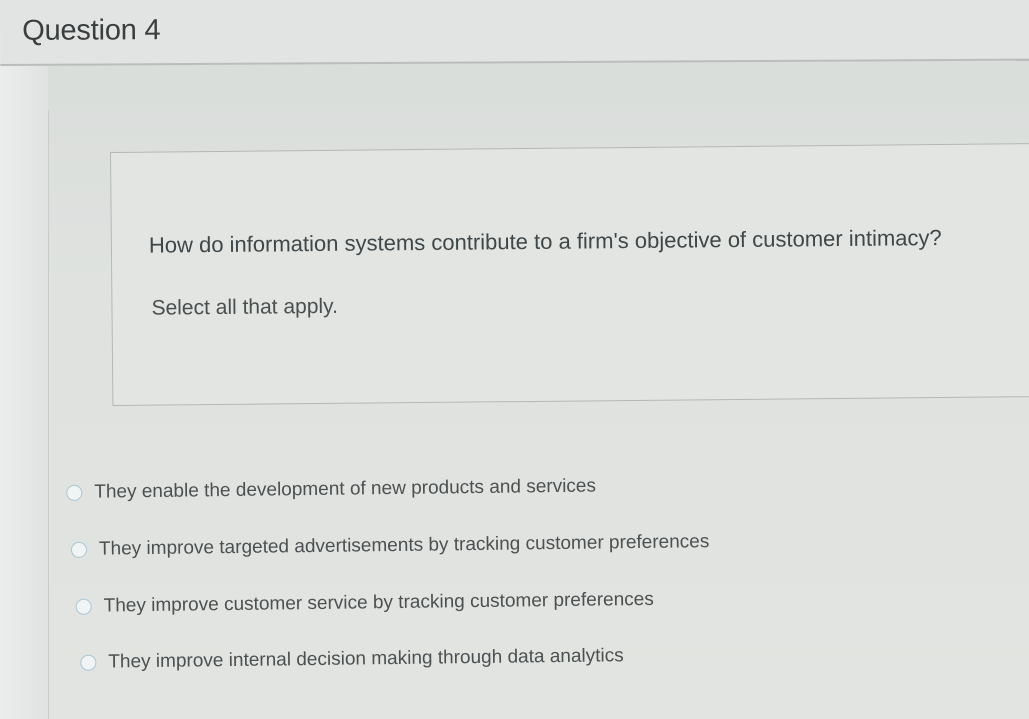 The width and height of the screenshot is (1029, 719). What do you see at coordinates (244, 307) in the screenshot?
I see `question-instruction: Select all that apply.` at bounding box center [244, 307].